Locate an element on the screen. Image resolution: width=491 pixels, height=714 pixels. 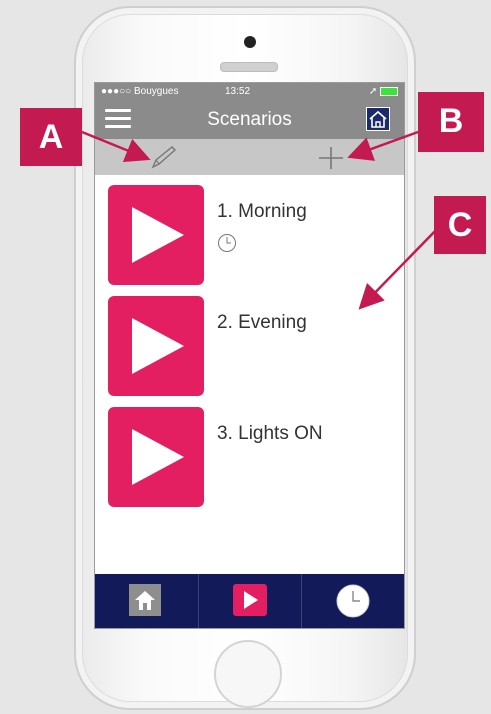
tab-scenarios is located at coordinates (250, 601).